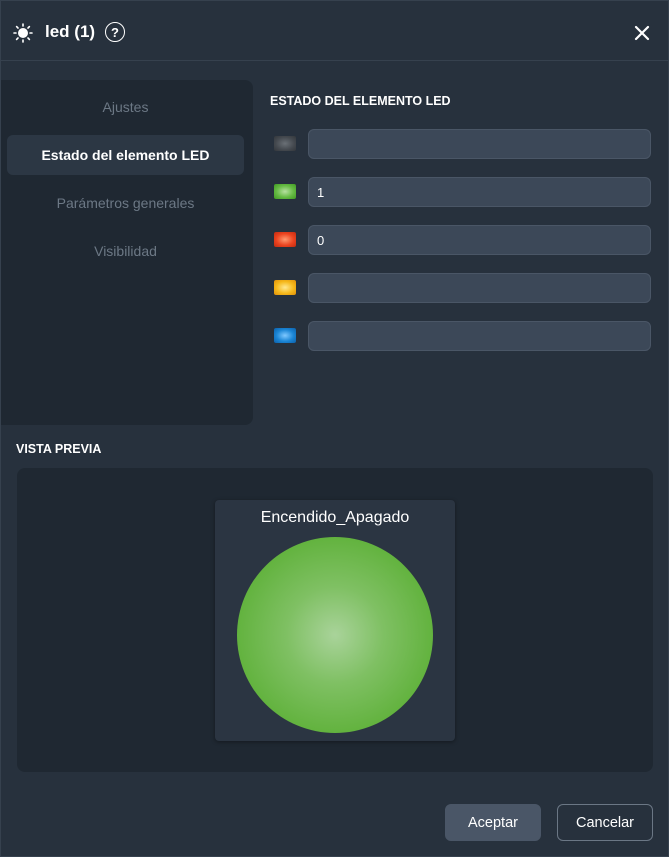  I want to click on sidebar-item-label: Parámetros generales, so click(125, 203).